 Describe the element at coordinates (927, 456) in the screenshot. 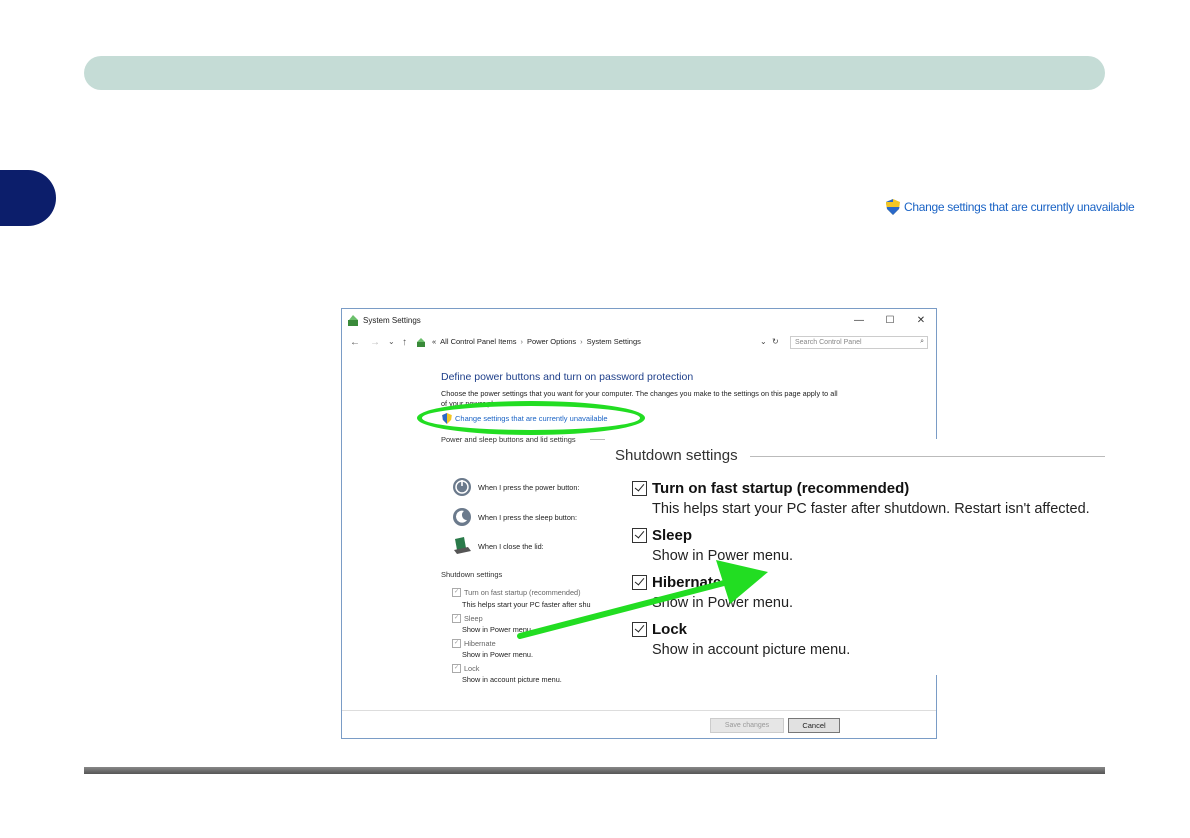

I see `zoom-divider` at that location.